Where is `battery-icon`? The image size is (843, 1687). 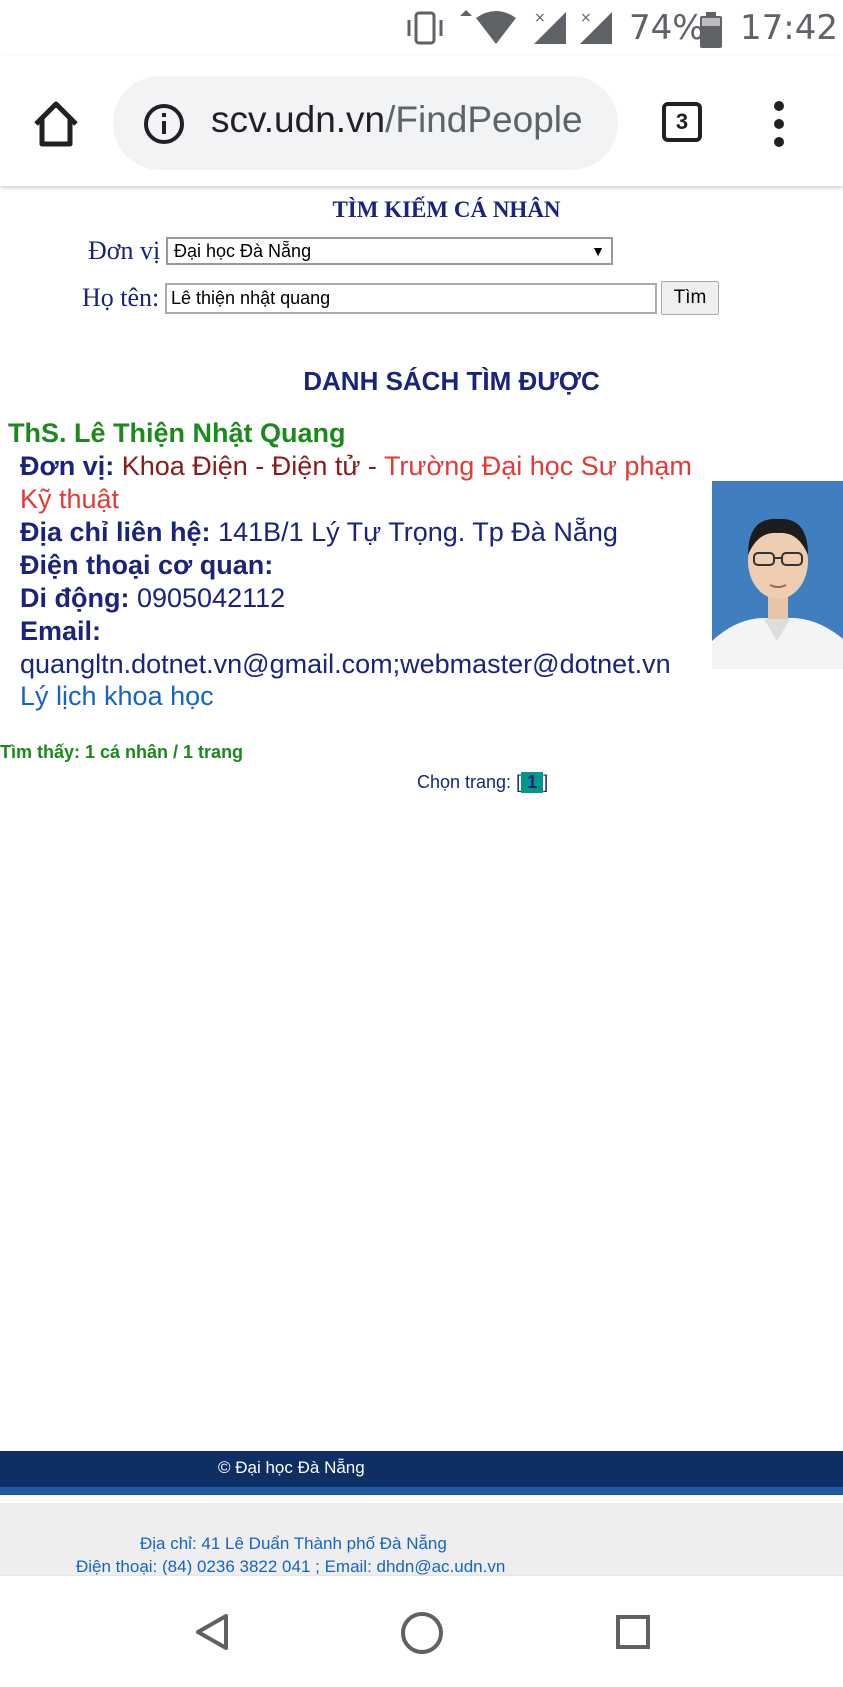
battery-icon is located at coordinates (711, 30).